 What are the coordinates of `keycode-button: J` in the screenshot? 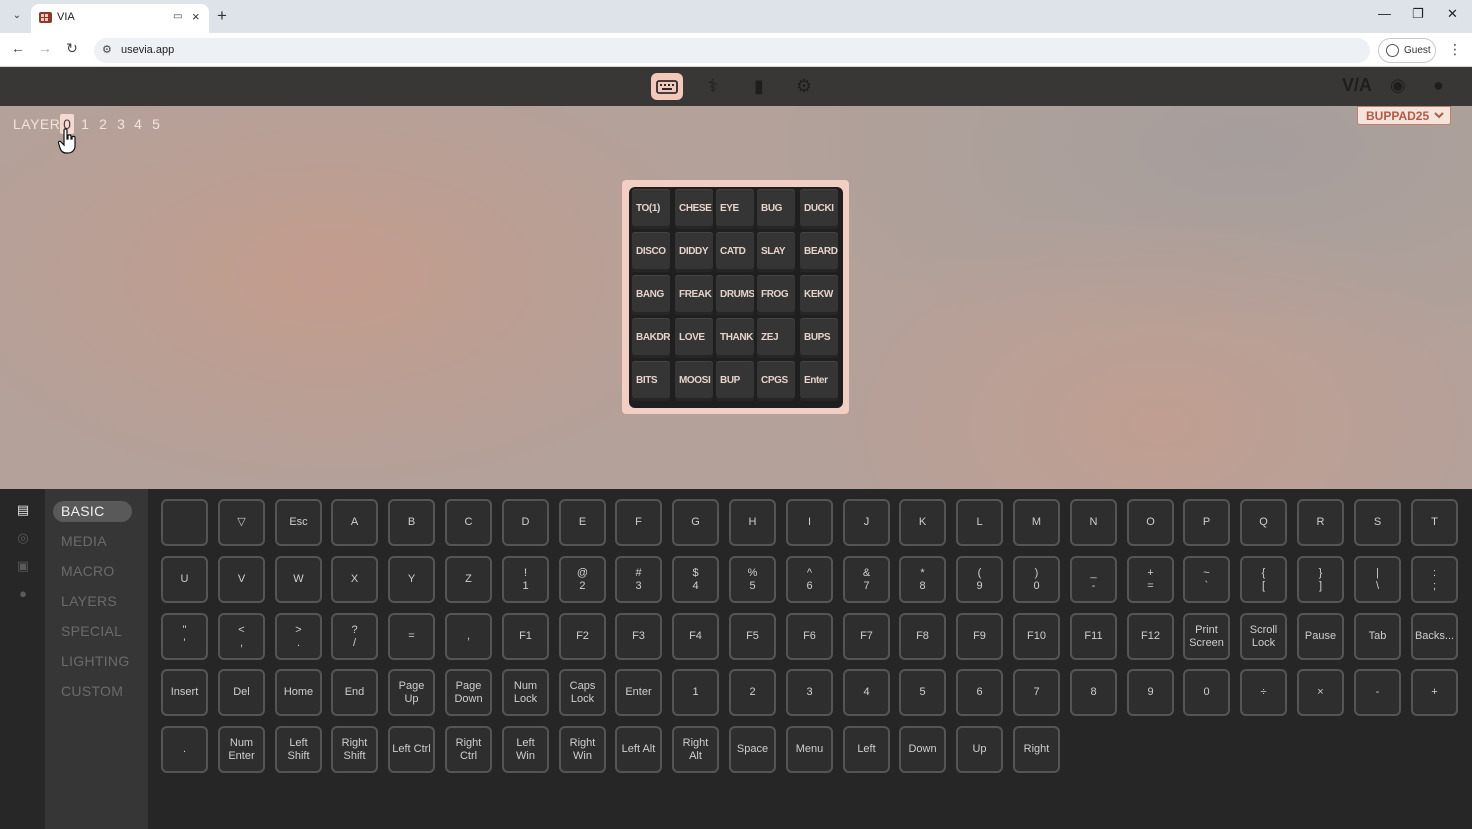 It's located at (866, 522).